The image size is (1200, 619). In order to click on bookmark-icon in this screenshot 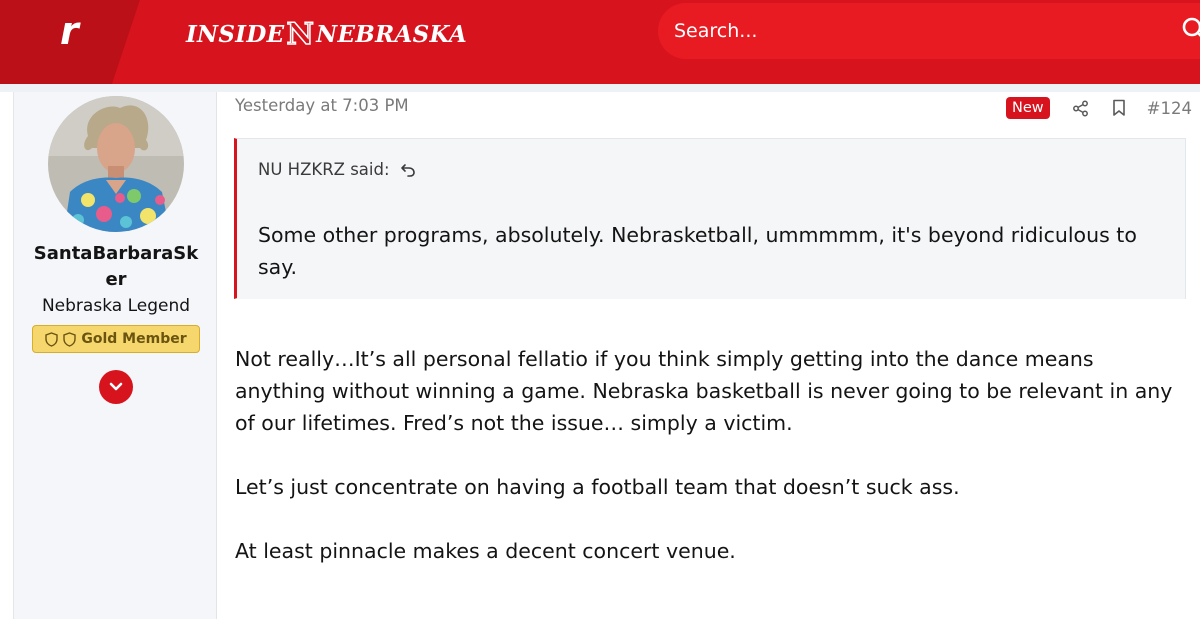, I will do `click(1119, 108)`.